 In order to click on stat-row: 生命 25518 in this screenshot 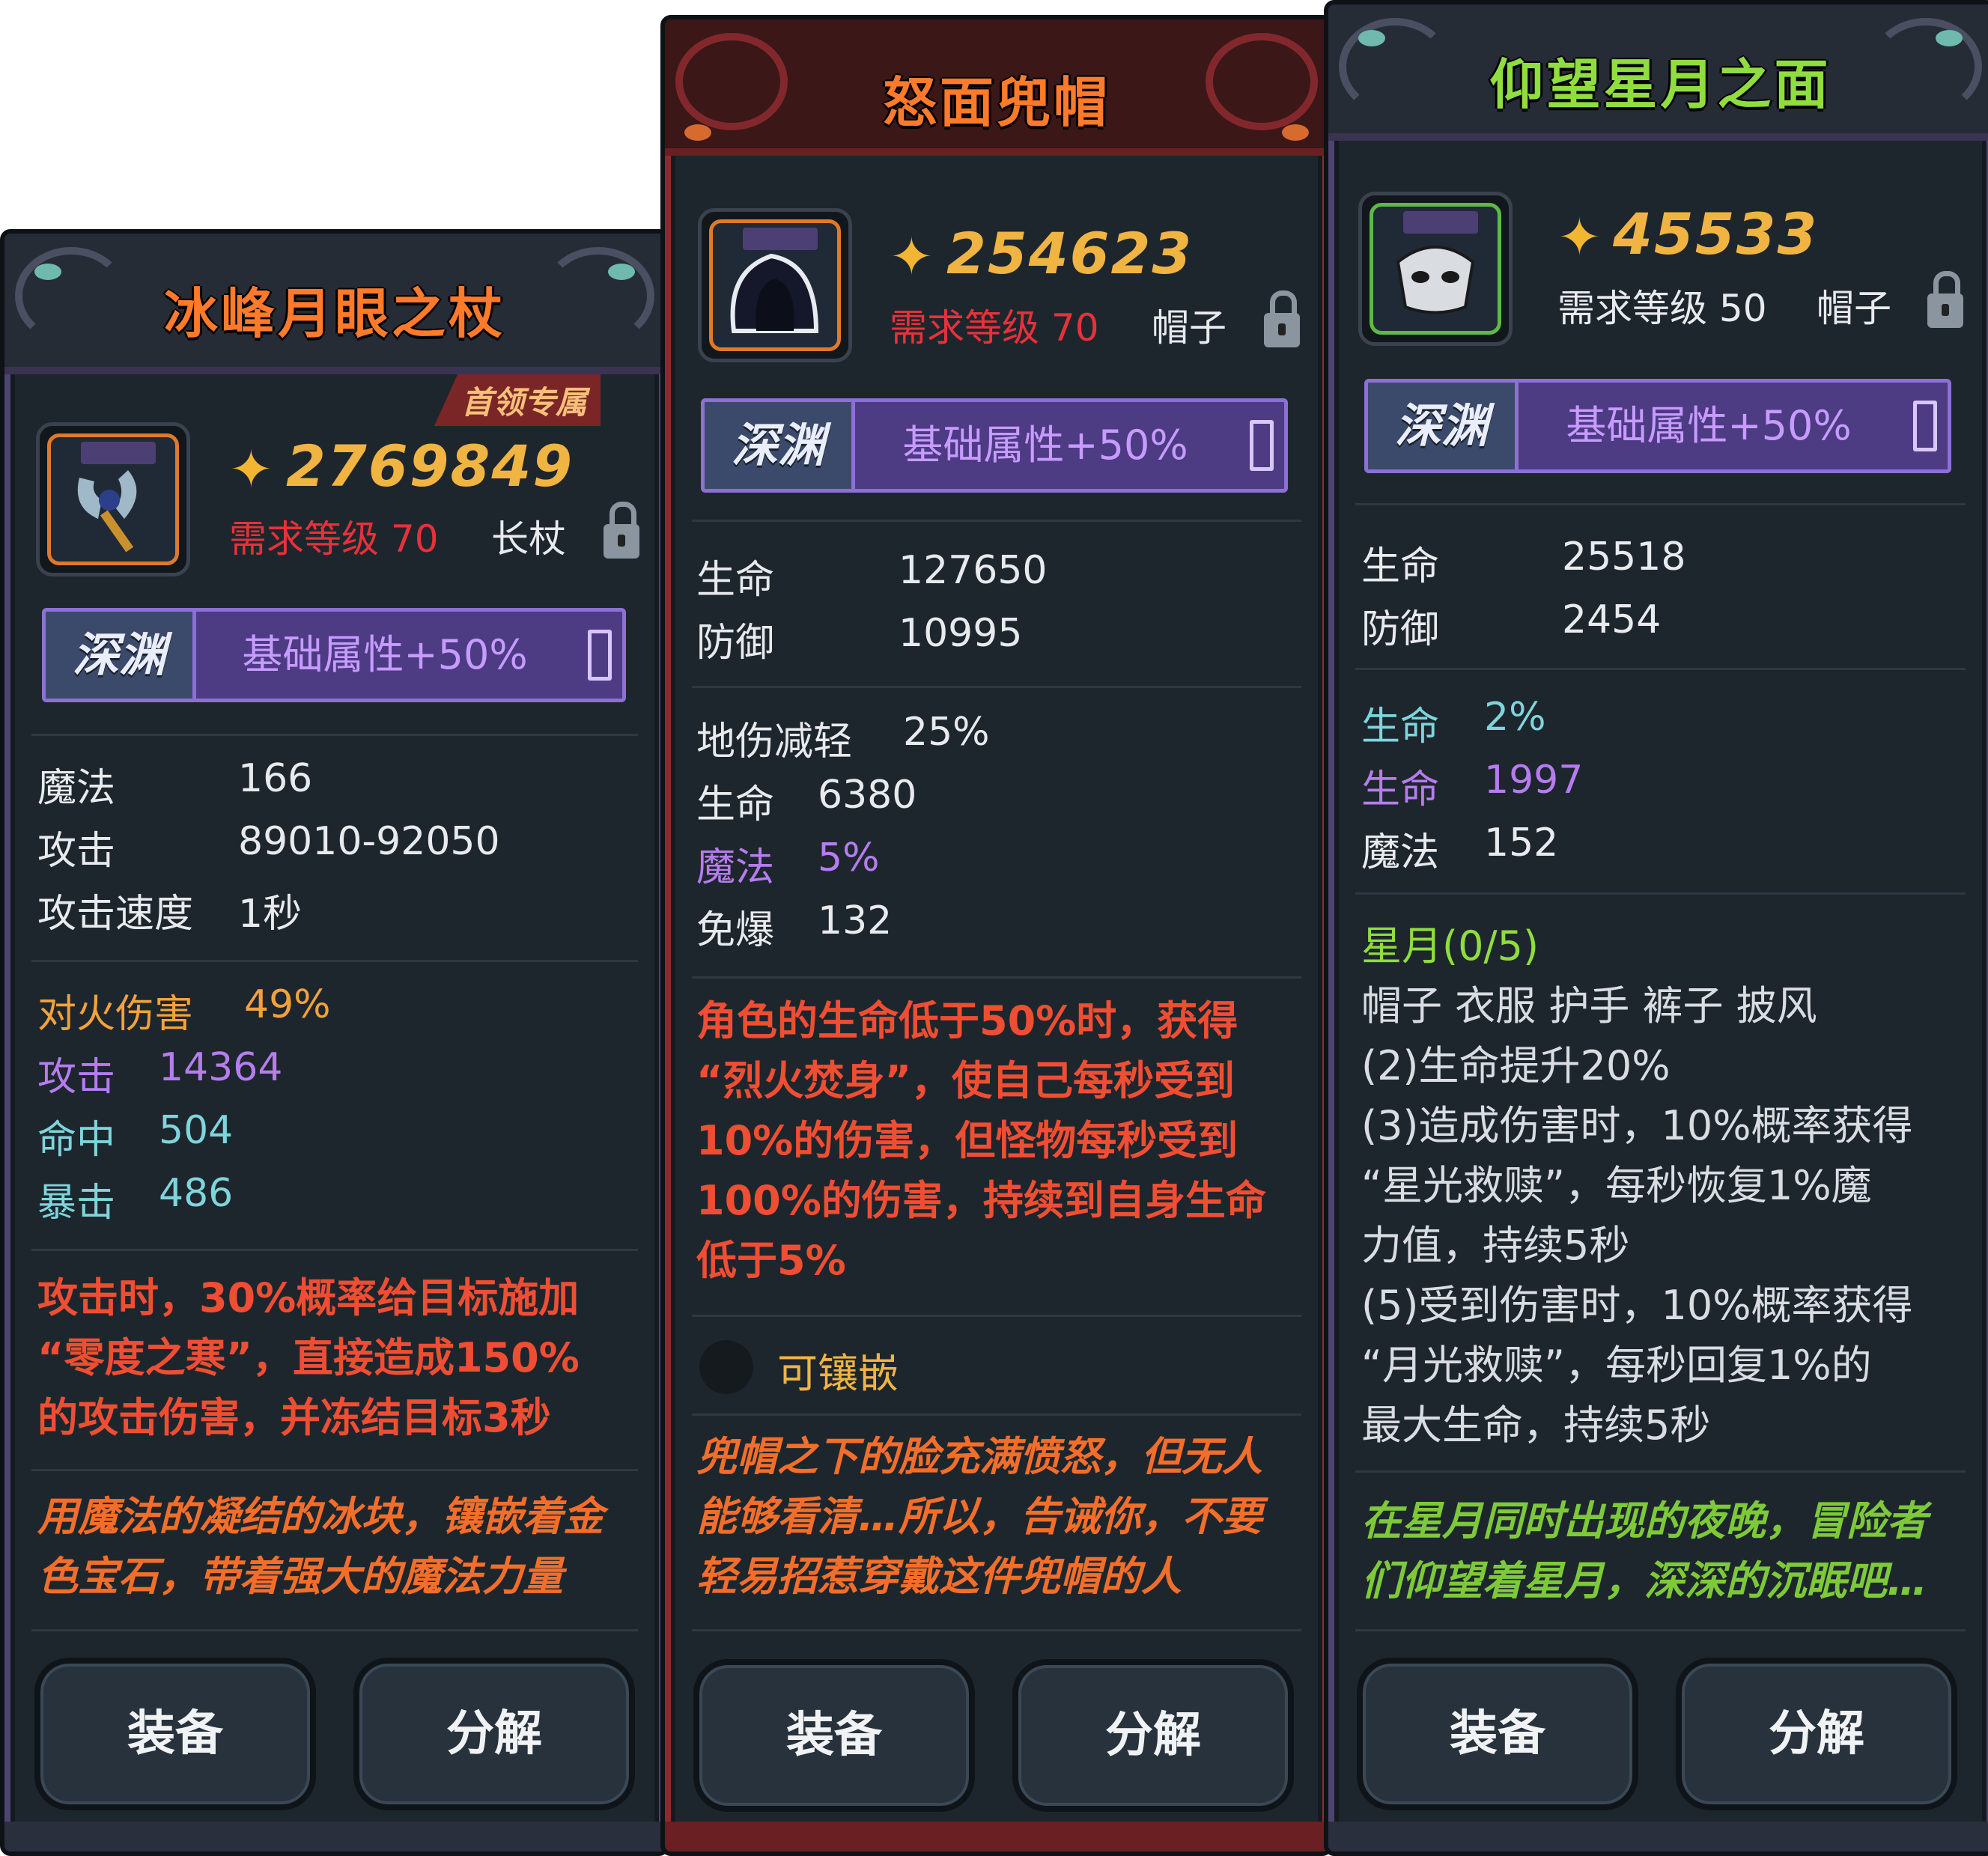, I will do `click(1523, 562)`.